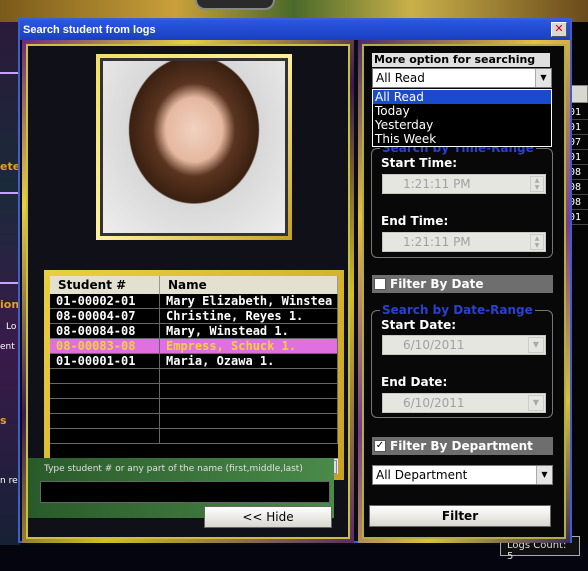 This screenshot has width=588, height=571. I want to click on start-time-label: Start Time:, so click(419, 163).